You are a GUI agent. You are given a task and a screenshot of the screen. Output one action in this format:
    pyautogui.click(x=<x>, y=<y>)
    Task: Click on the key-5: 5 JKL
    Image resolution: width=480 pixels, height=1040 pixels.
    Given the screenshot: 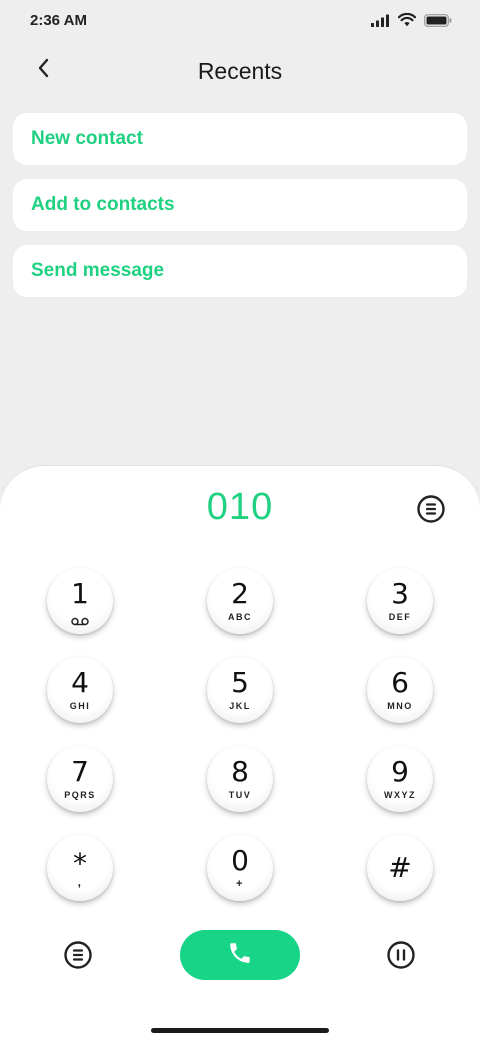 What is the action you would take?
    pyautogui.click(x=240, y=690)
    